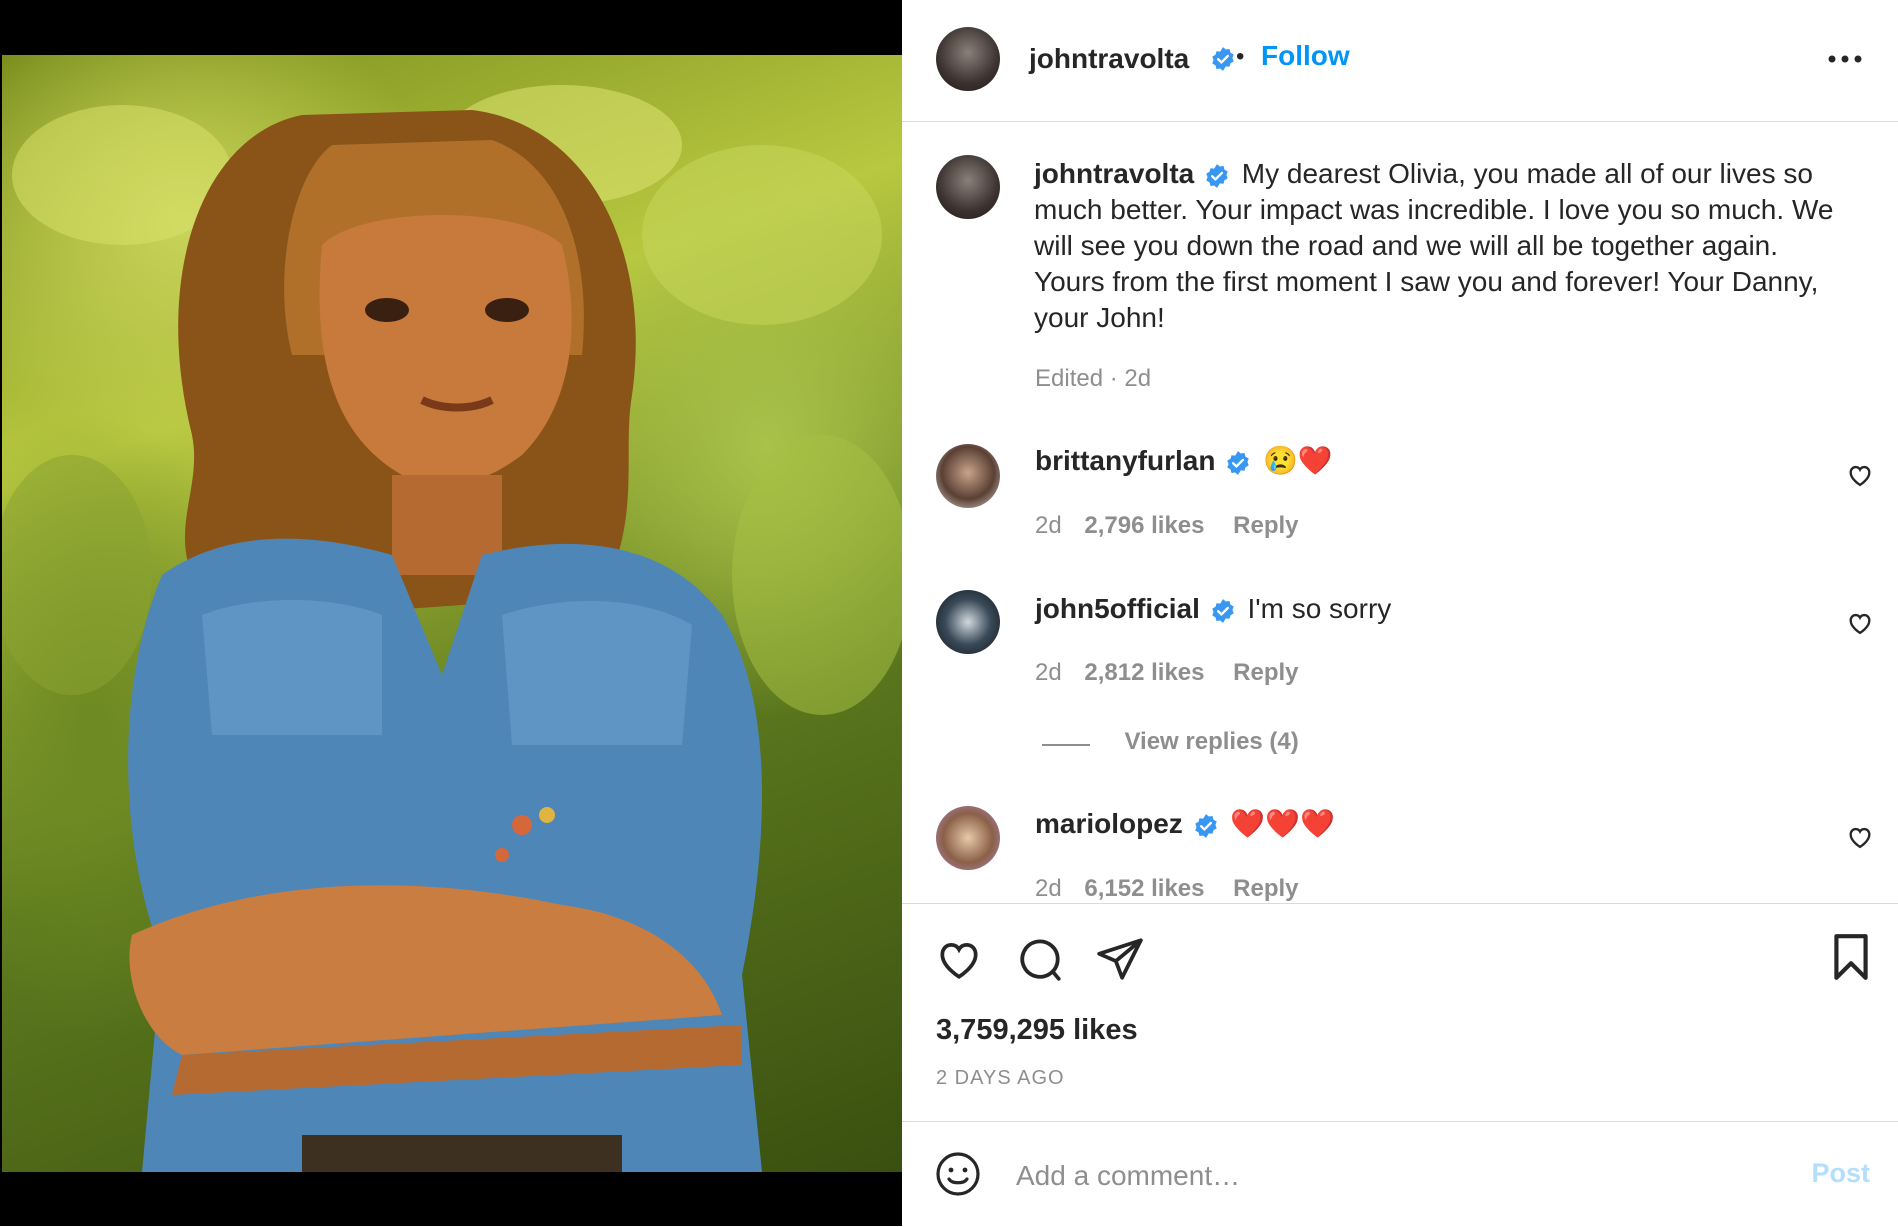  I want to click on caption-author-username: johntravolta, so click(1114, 173).